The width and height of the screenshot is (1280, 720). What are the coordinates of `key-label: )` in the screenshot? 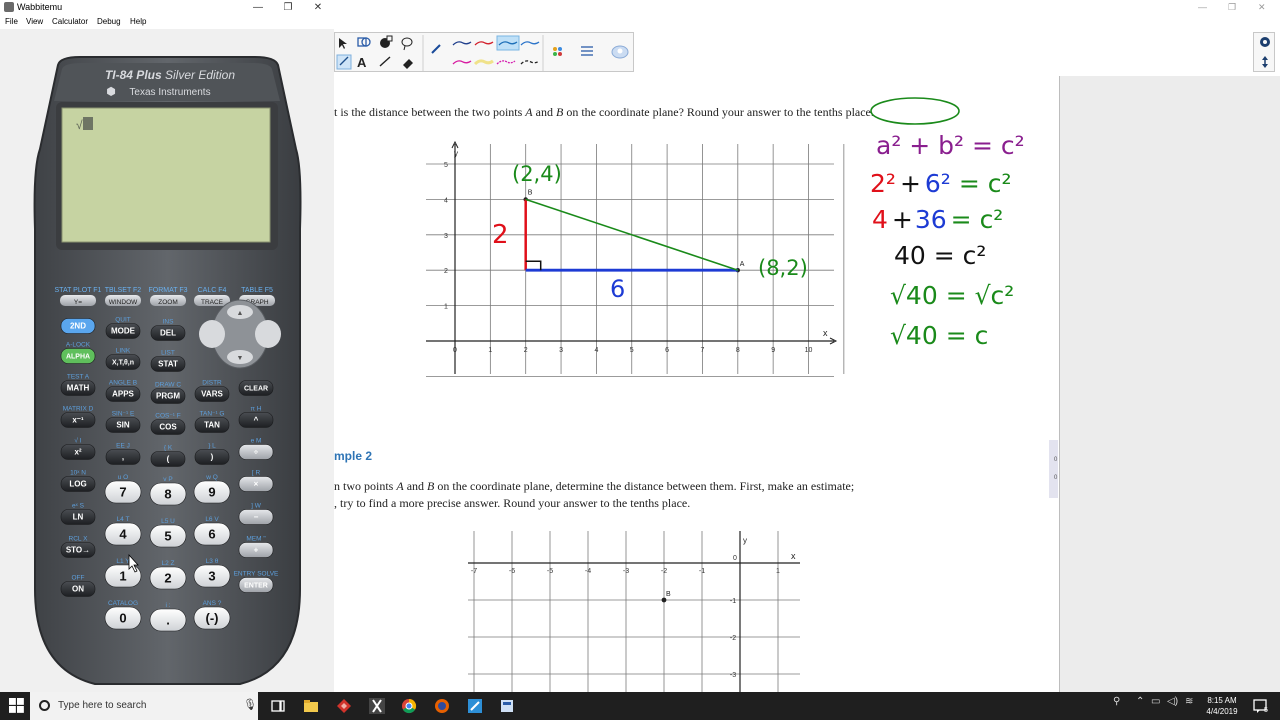 It's located at (212, 457).